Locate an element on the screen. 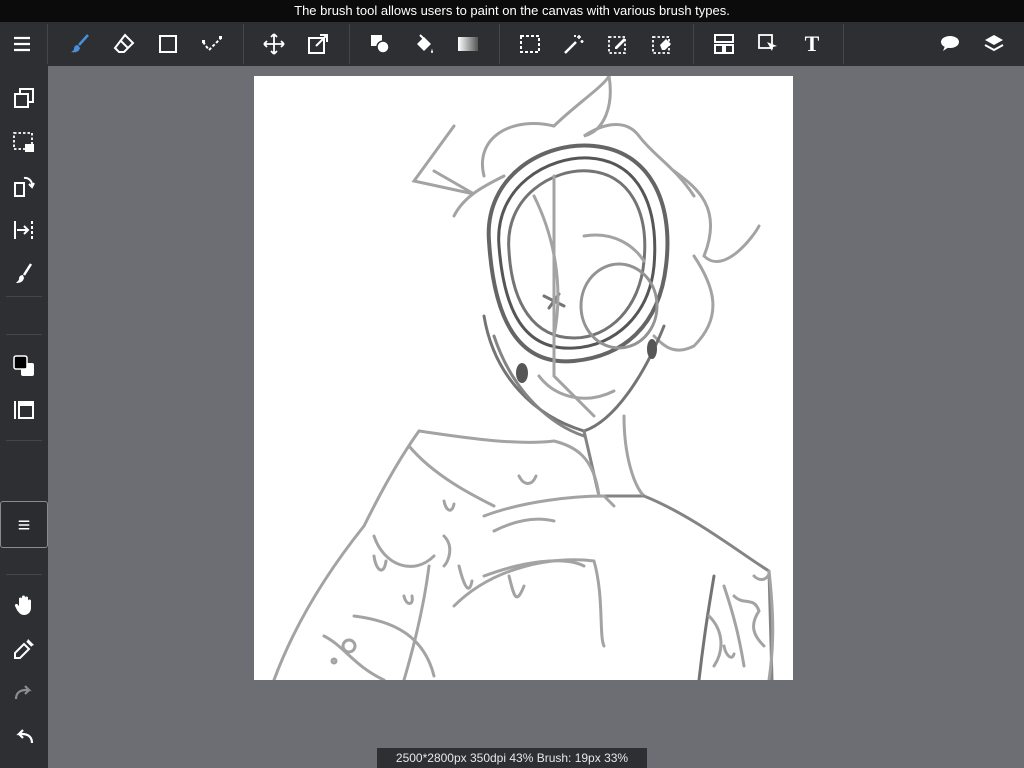  undo-button is located at coordinates (24, 737).